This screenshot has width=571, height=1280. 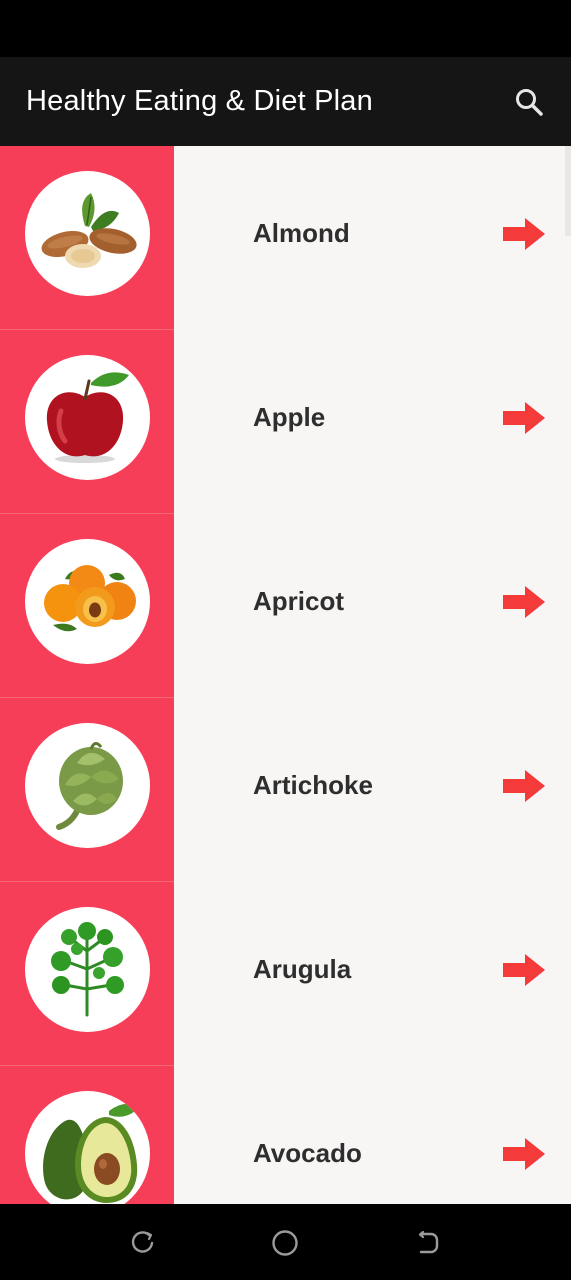 What do you see at coordinates (199, 101) in the screenshot?
I see `app-title: Healthy Eating & Diet Plan` at bounding box center [199, 101].